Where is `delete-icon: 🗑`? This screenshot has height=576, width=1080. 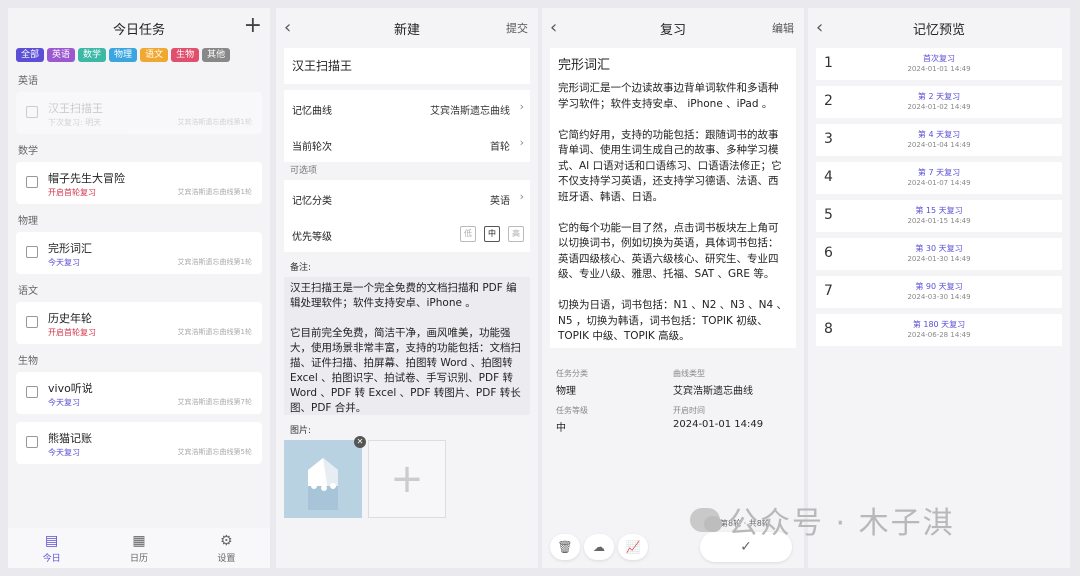 delete-icon: 🗑 is located at coordinates (565, 547).